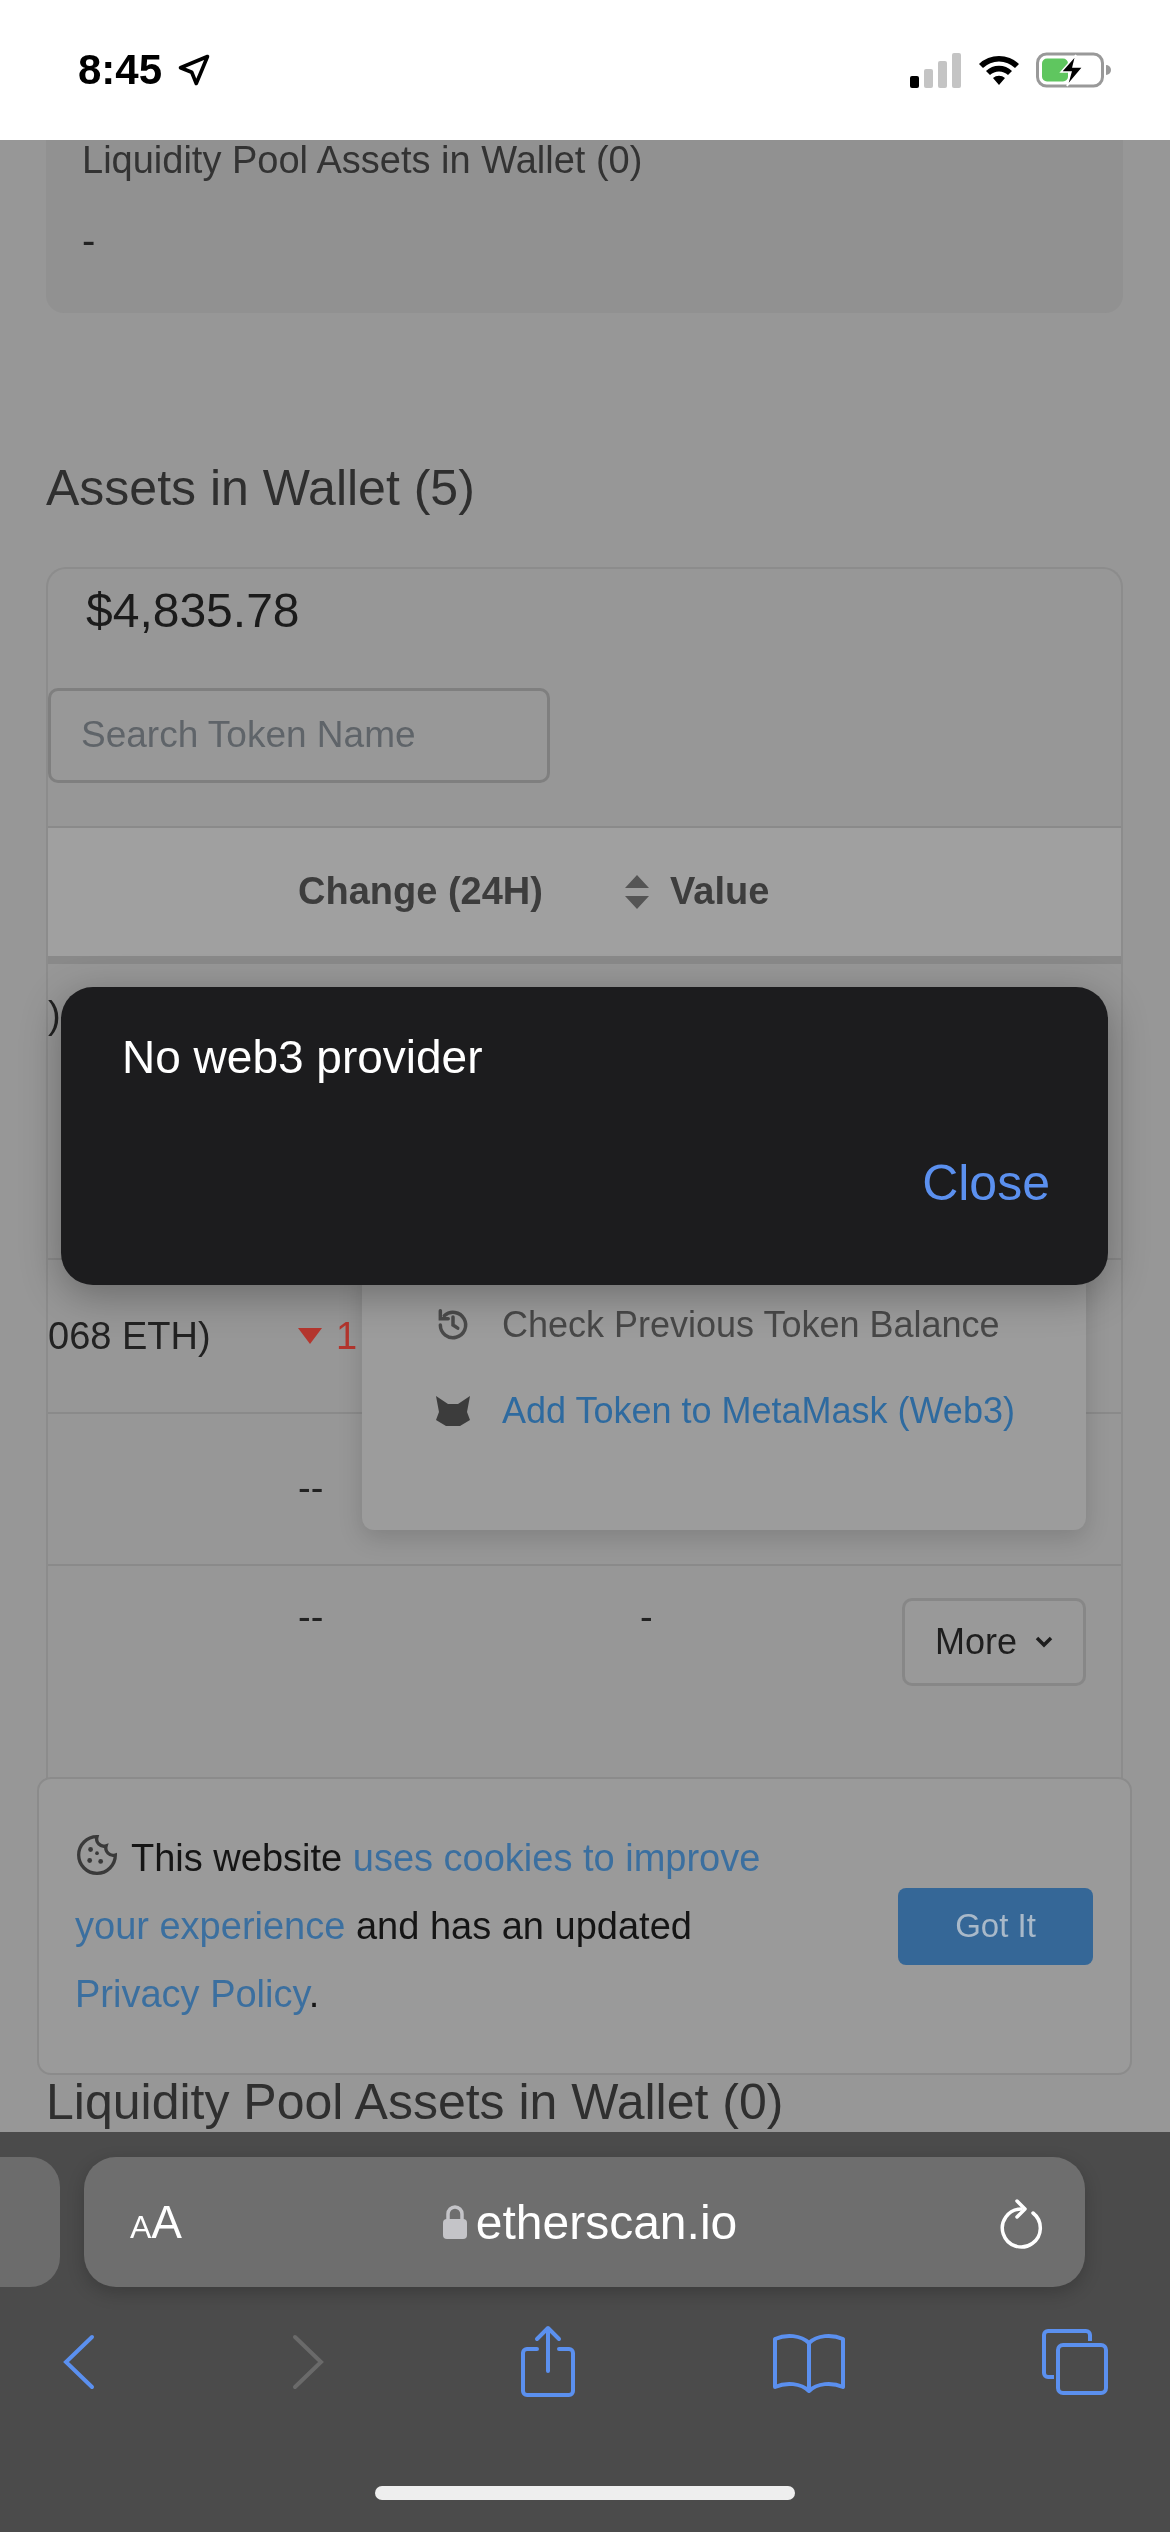  Describe the element at coordinates (347, 1336) in the screenshot. I see `change-cell: 1` at that location.